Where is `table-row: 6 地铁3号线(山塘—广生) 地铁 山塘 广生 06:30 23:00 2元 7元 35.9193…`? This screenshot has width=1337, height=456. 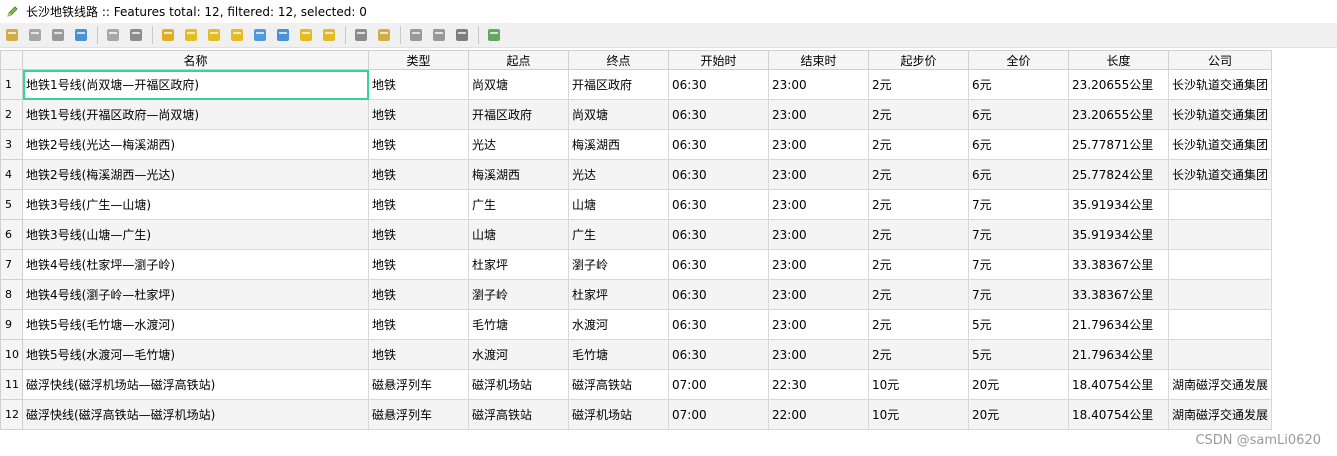 table-row: 6 地铁3号线(山塘—广生) 地铁 山塘 广生 06:30 23:00 2元 7元 35.9193… is located at coordinates (636, 234).